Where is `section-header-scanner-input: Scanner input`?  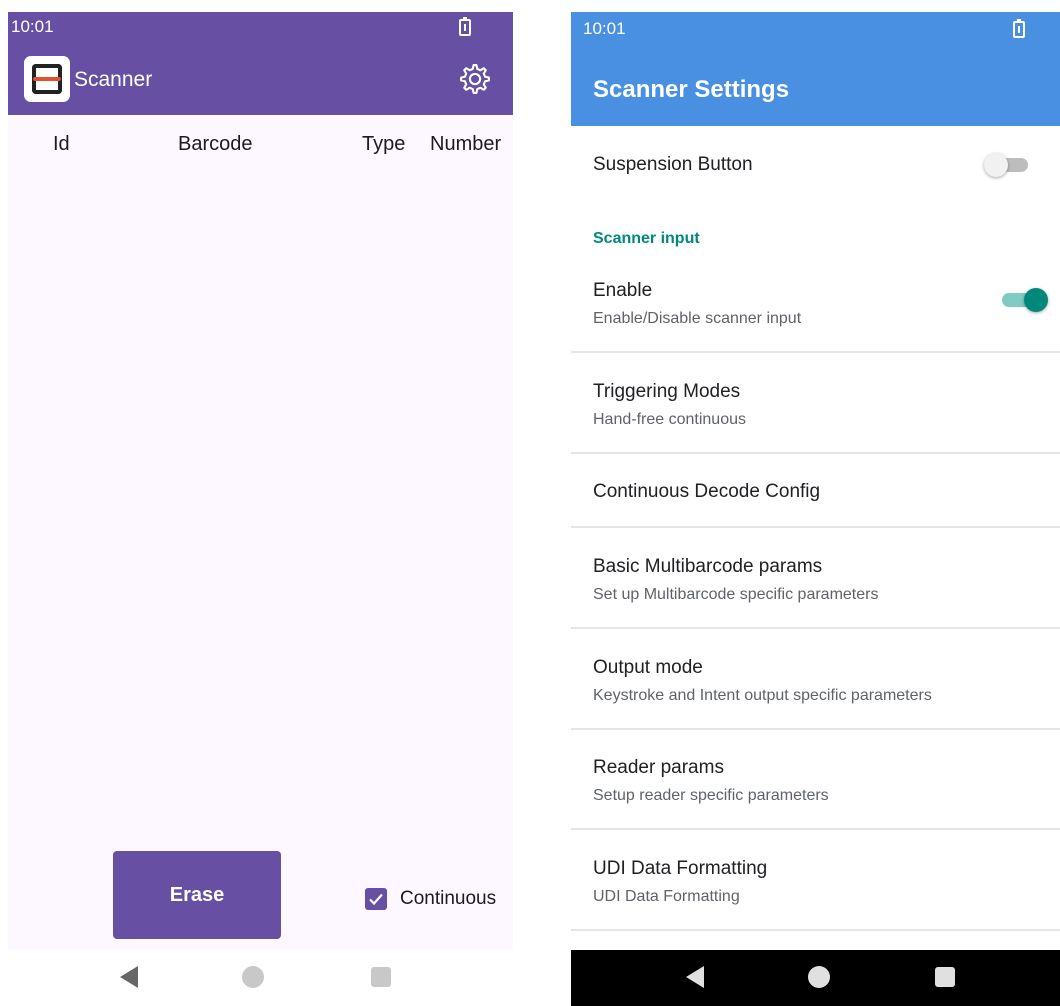 section-header-scanner-input: Scanner input is located at coordinates (646, 238).